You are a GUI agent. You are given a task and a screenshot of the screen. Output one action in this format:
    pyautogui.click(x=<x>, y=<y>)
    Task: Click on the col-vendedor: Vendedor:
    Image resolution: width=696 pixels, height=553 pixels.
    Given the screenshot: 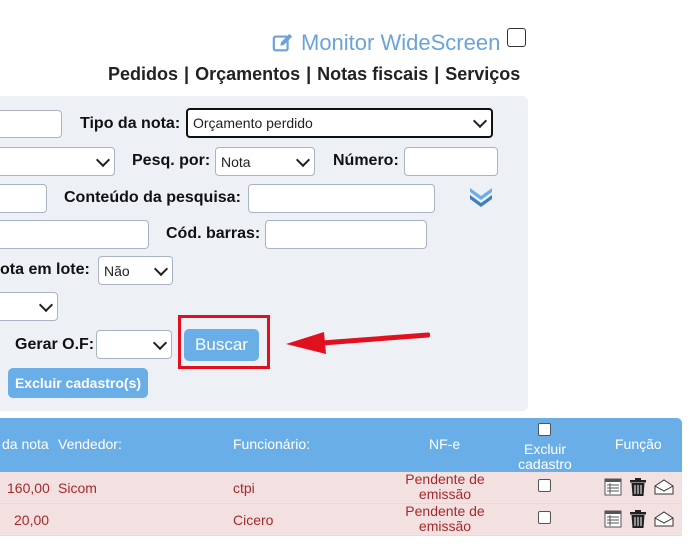 What is the action you would take?
    pyautogui.click(x=90, y=444)
    